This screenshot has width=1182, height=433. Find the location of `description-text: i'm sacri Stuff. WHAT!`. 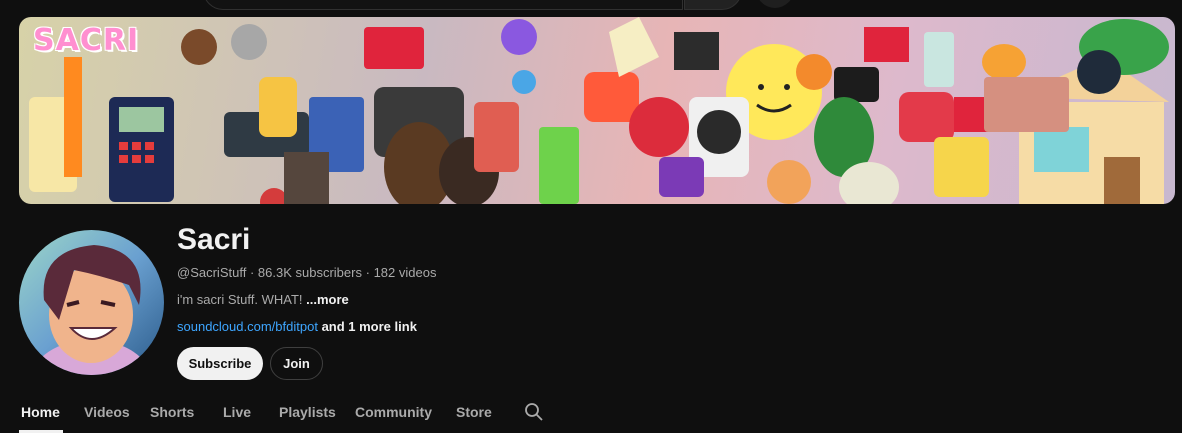

description-text: i'm sacri Stuff. WHAT! is located at coordinates (240, 299).